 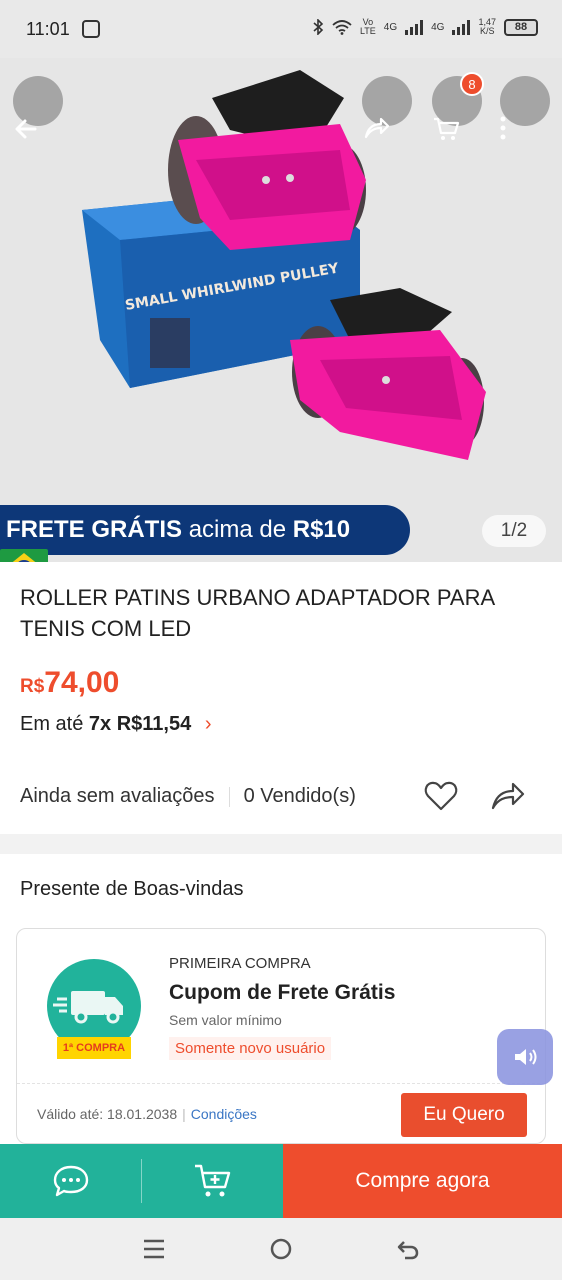 I want to click on product-price: R$74,00, so click(x=69, y=683).